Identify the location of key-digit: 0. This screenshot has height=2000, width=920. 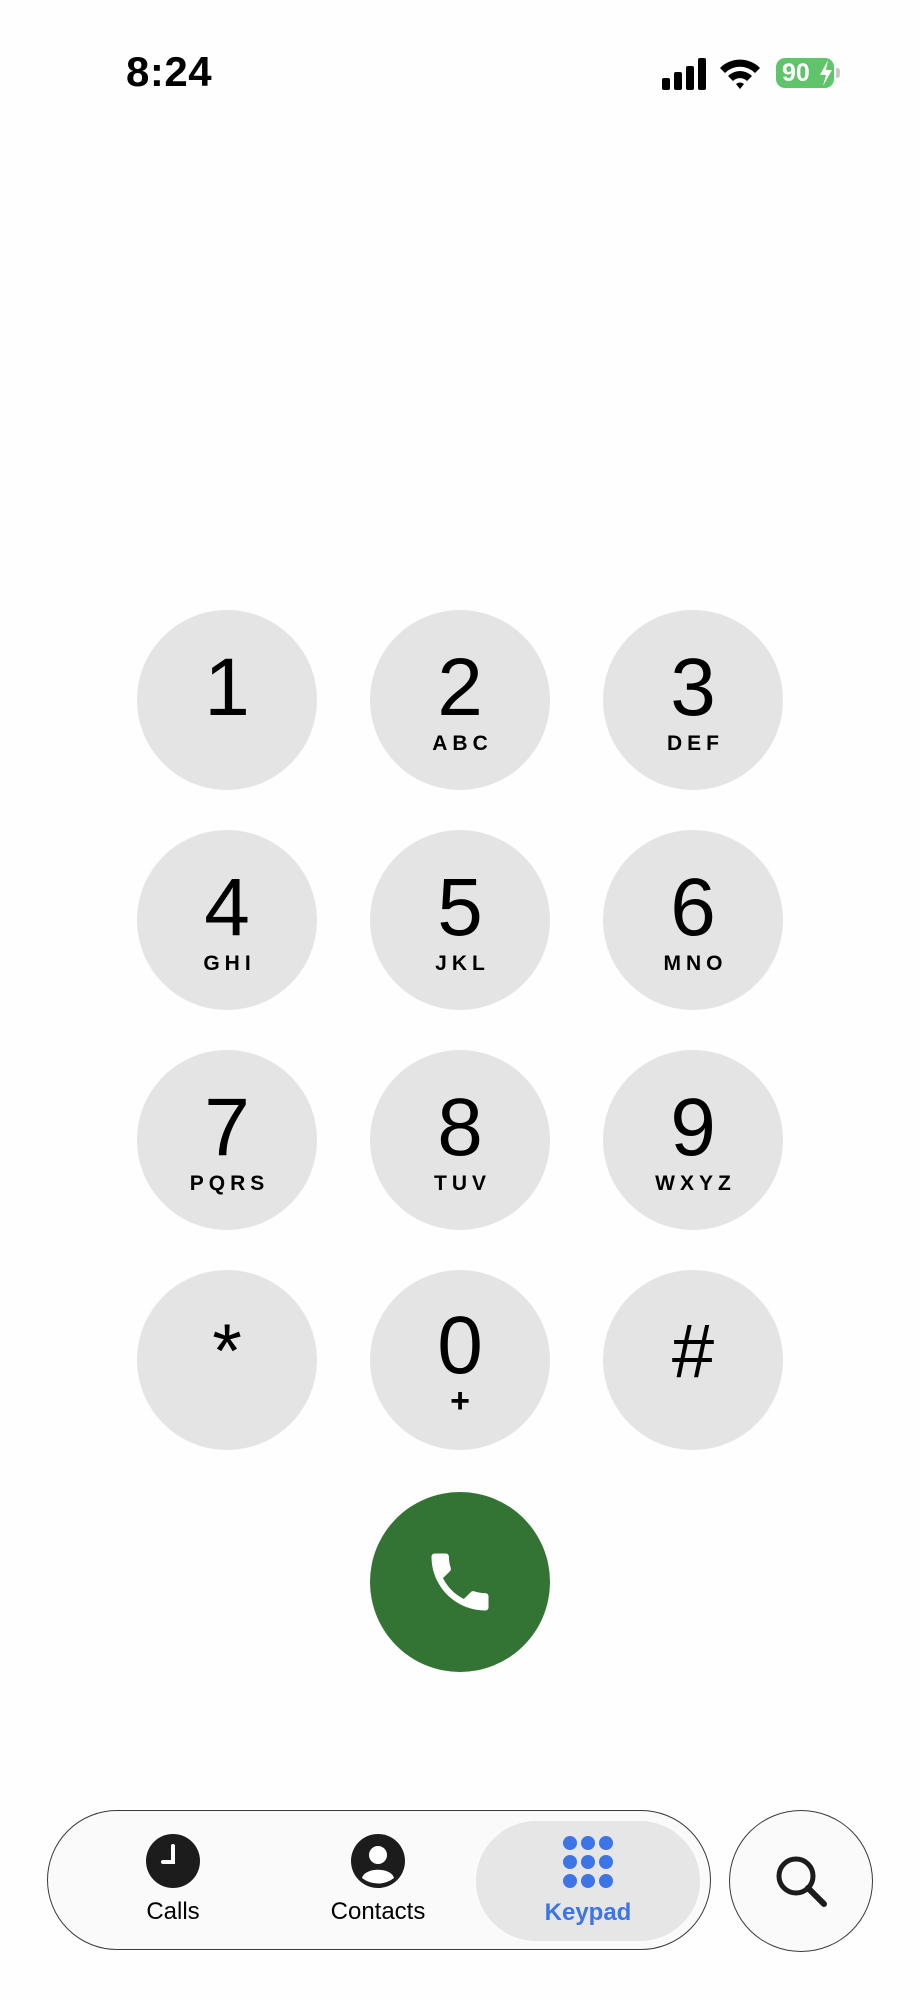
(460, 1345).